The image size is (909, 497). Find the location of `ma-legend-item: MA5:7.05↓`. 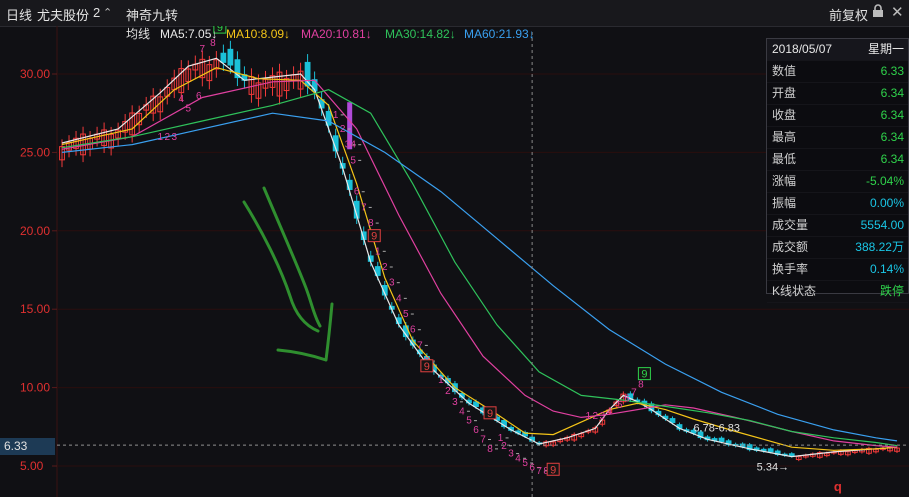

ma-legend-item: MA5:7.05↓ is located at coordinates (188, 34).